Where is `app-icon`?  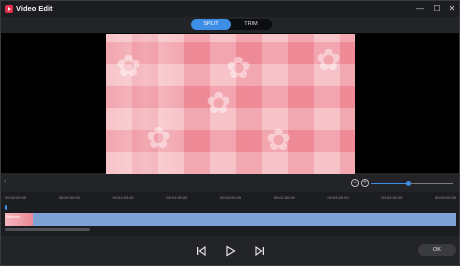 app-icon is located at coordinates (9, 9).